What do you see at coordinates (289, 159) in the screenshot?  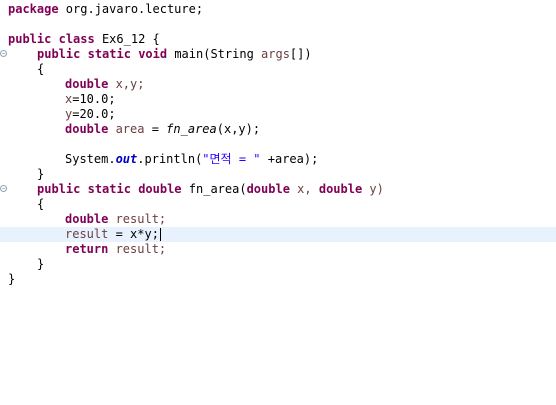 I see `code-text: +area);` at bounding box center [289, 159].